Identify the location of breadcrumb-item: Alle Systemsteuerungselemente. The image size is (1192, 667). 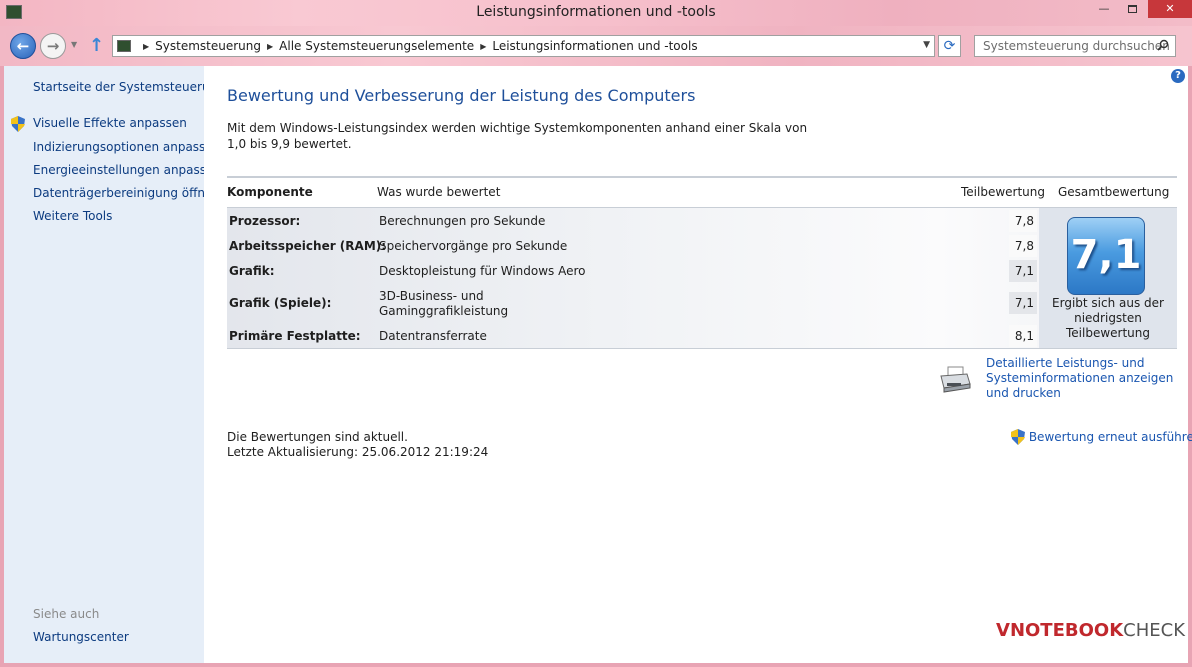
(376, 46).